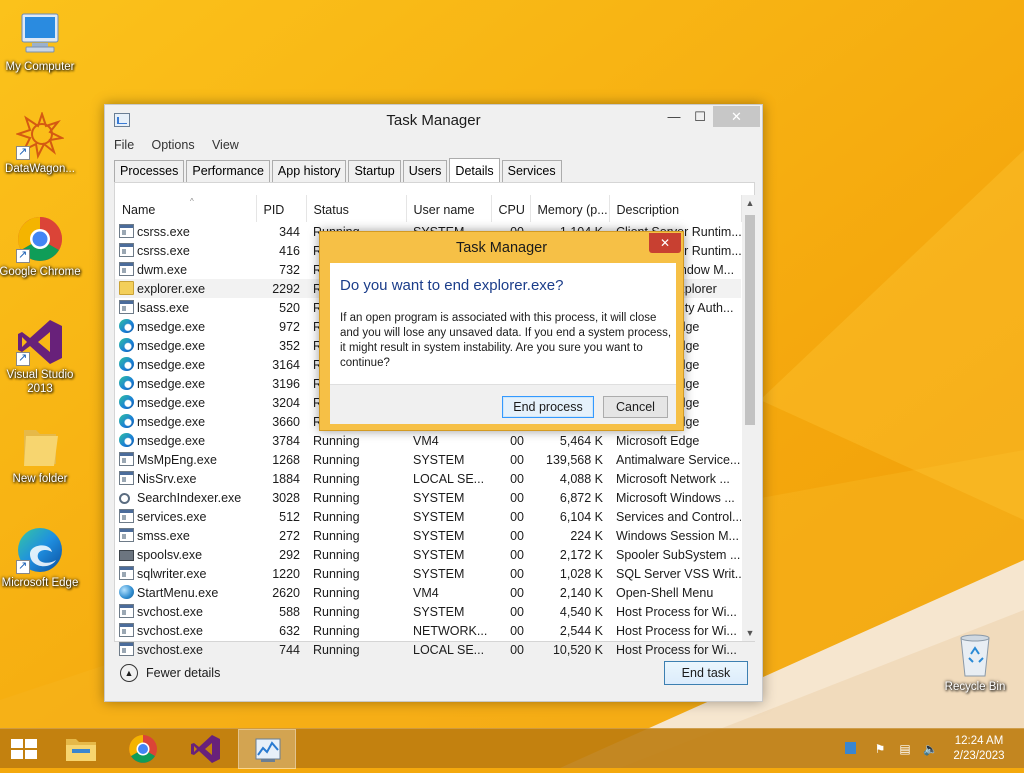 Image resolution: width=1024 pixels, height=773 pixels. Describe the element at coordinates (163, 308) in the screenshot. I see `process-name: lsass.exe` at that location.